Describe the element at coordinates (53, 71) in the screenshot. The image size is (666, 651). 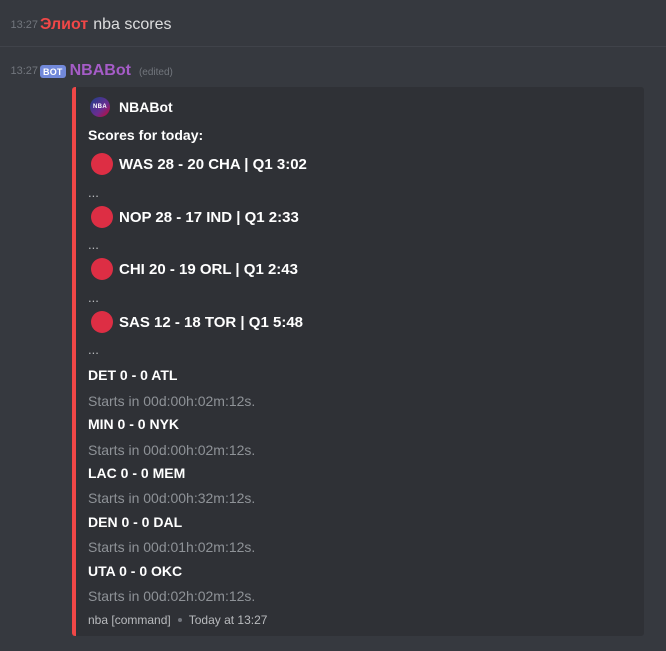
I see `bot-badge: BOT` at that location.